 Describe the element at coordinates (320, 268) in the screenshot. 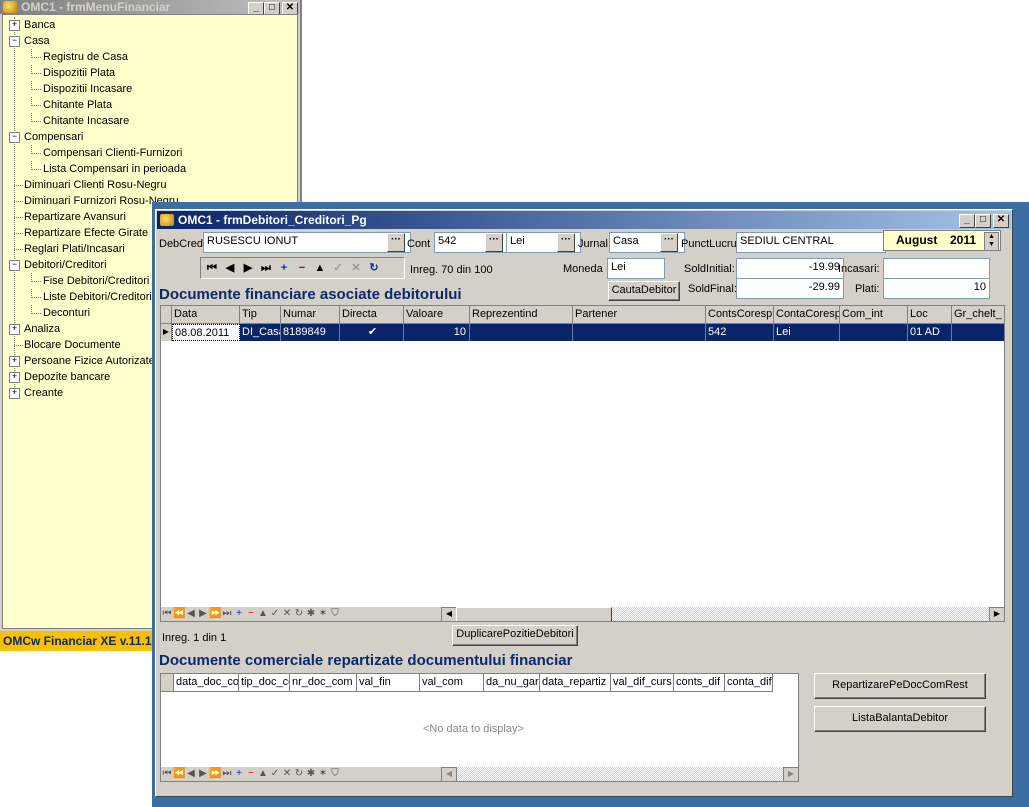

I see `edit-record-icon: ▲` at that location.